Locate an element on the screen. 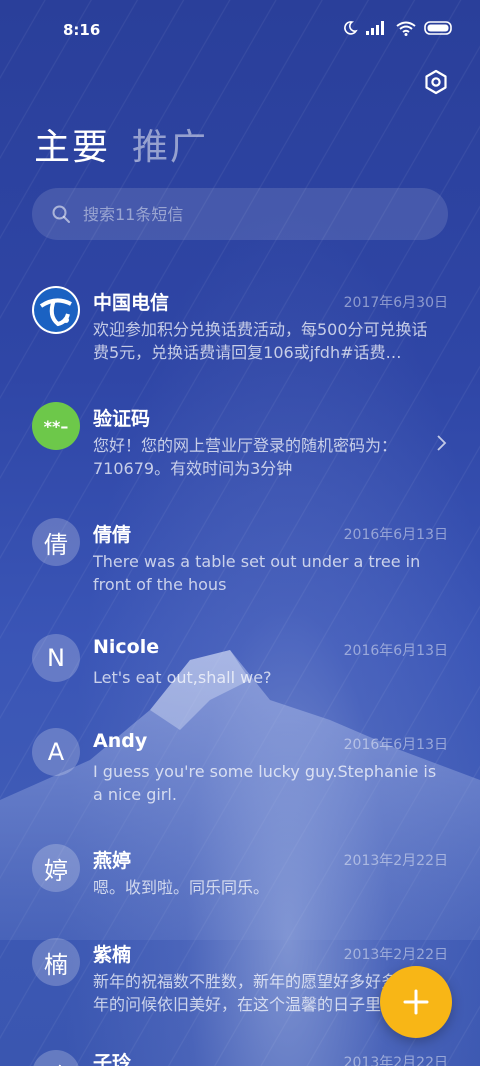  conversation-name: 紫楠 is located at coordinates (112, 955).